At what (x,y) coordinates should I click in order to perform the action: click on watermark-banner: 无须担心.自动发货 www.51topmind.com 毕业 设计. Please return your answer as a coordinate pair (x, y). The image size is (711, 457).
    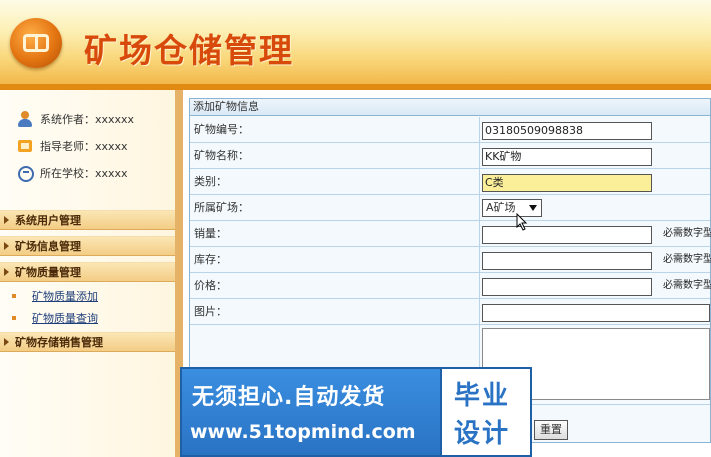
    Looking at the image, I should click on (356, 412).